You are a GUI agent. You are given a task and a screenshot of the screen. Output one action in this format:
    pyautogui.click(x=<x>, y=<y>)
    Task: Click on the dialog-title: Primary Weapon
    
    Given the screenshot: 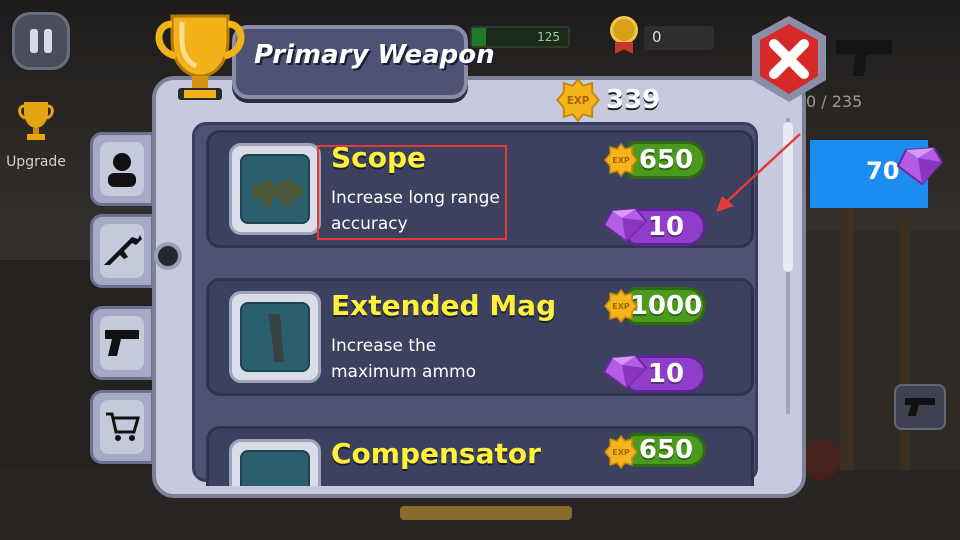 What is the action you would take?
    pyautogui.click(x=374, y=55)
    